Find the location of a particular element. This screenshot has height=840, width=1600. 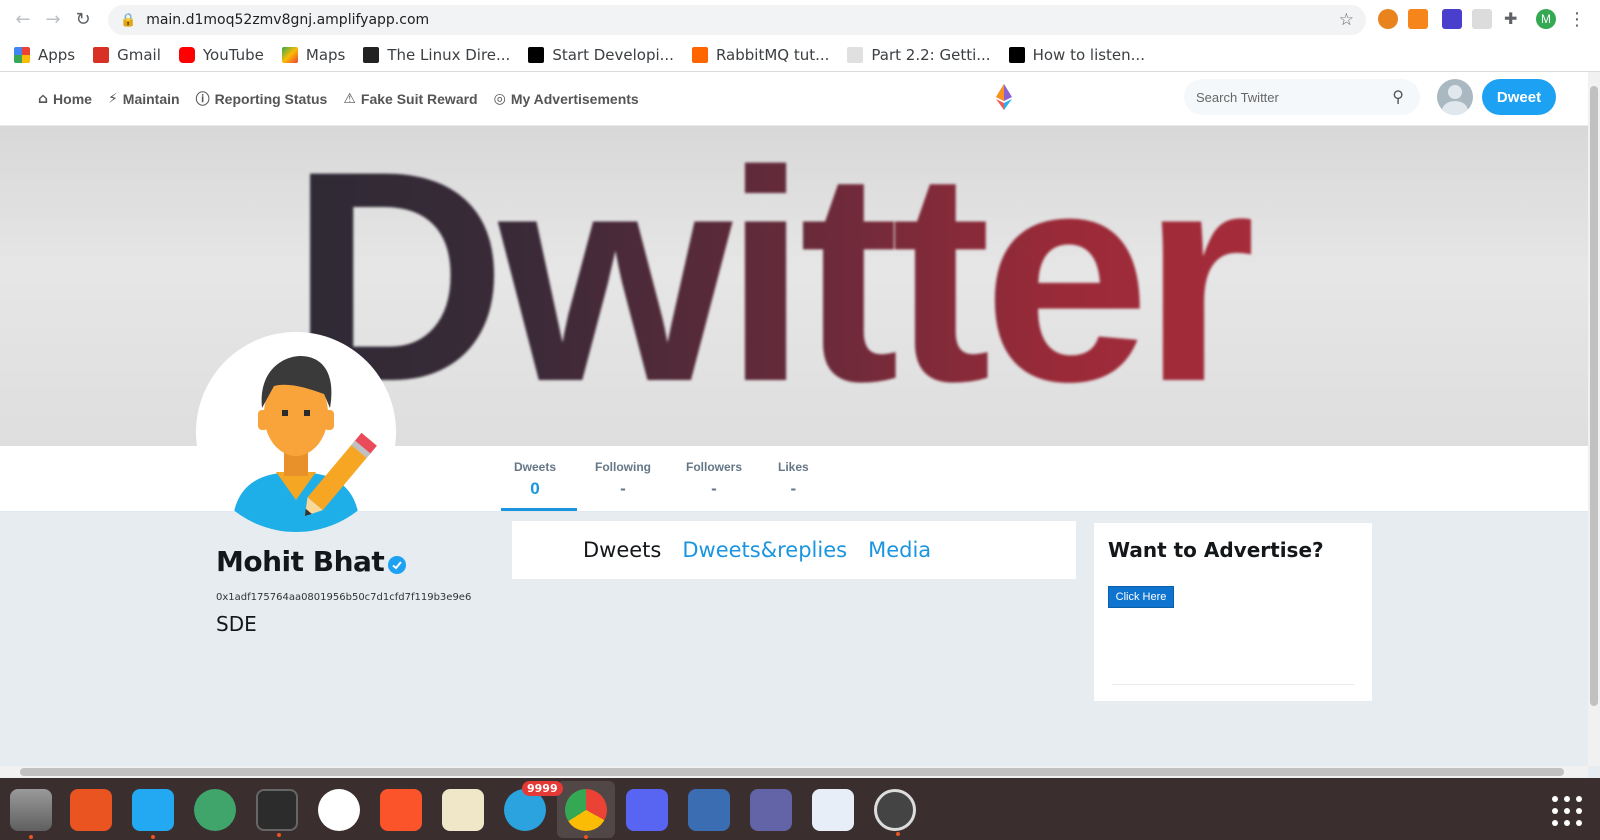

chrome-icon is located at coordinates (586, 814).